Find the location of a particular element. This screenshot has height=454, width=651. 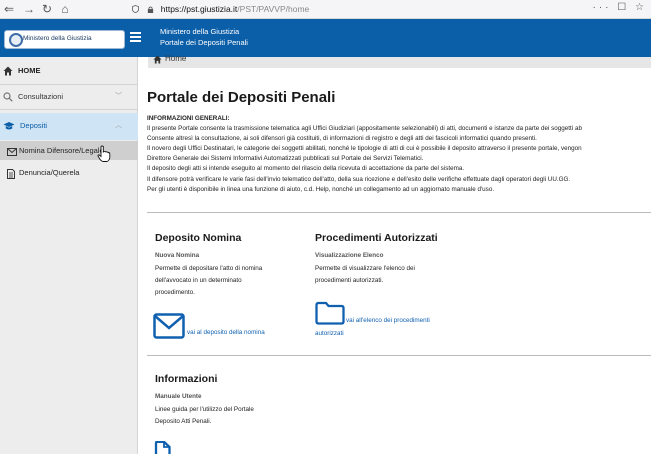

lock-icon is located at coordinates (151, 9).